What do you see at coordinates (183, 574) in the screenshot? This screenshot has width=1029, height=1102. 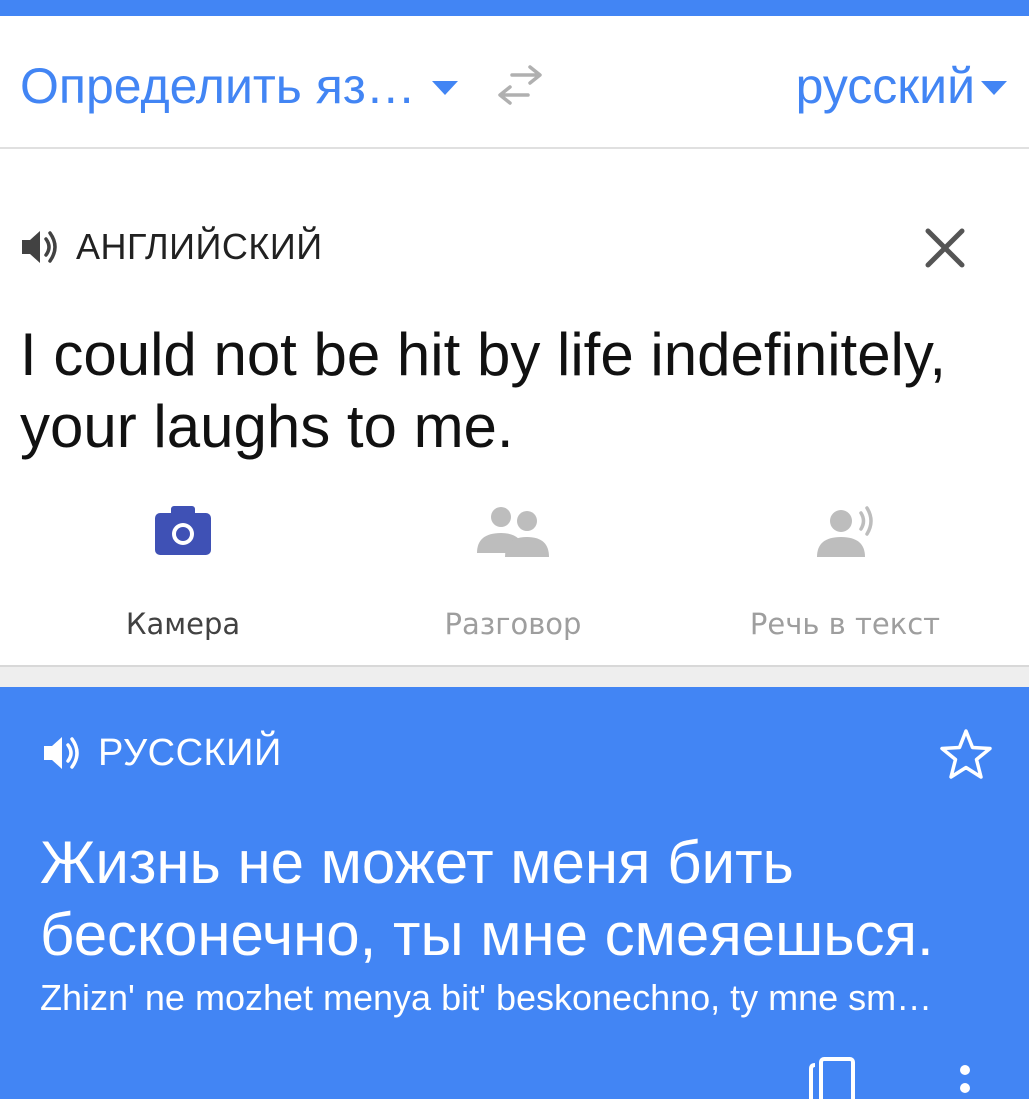 I see `tool-camera: Камера` at bounding box center [183, 574].